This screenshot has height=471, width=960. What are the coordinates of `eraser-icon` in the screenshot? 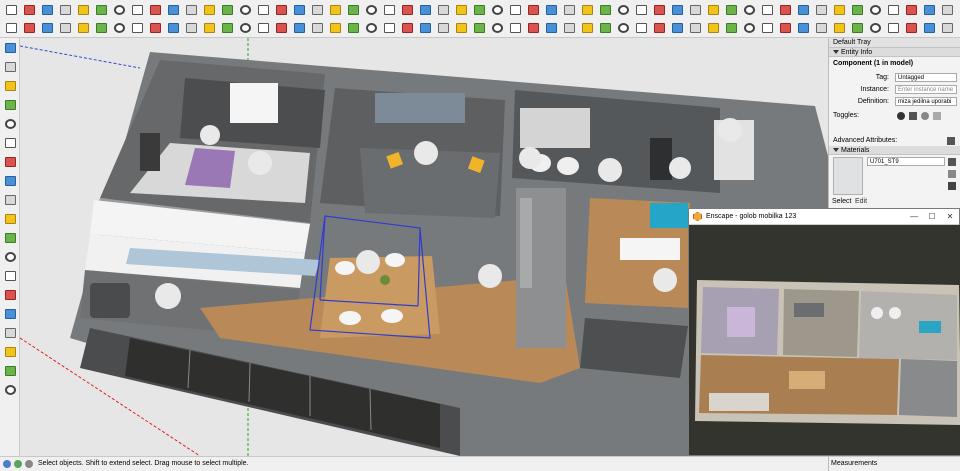 It's located at (65, 10).